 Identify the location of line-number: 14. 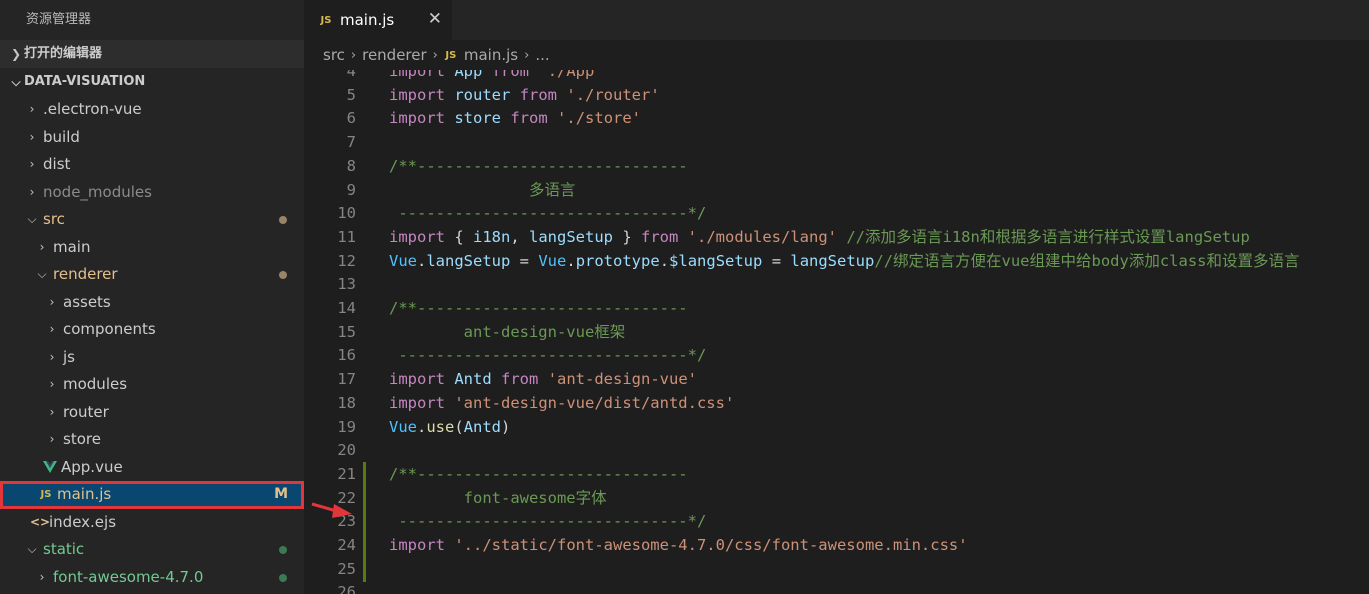
(346, 308).